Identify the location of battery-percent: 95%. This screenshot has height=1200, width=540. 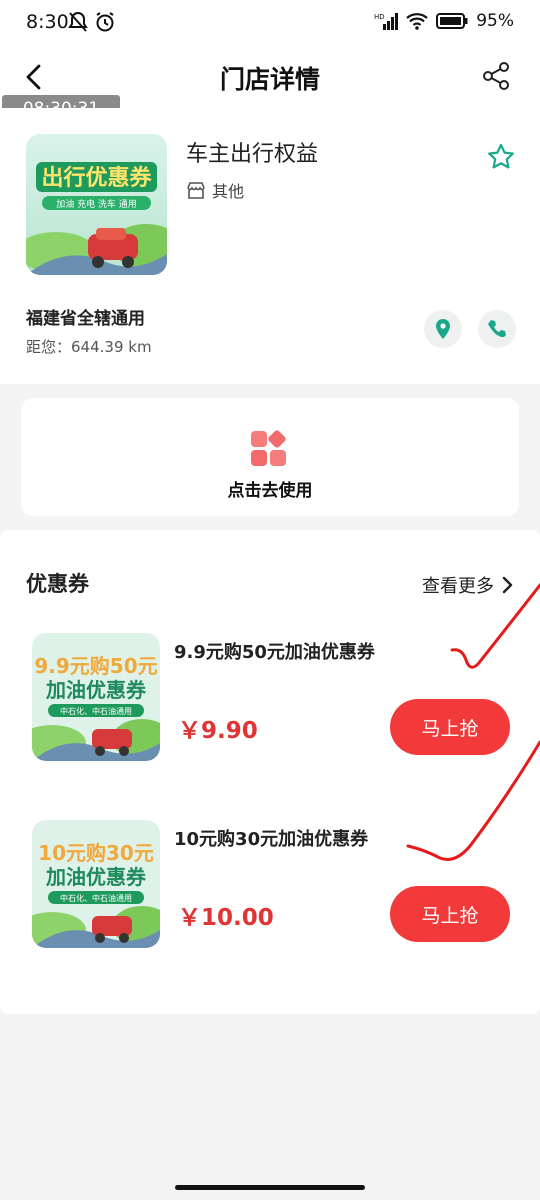
(495, 21).